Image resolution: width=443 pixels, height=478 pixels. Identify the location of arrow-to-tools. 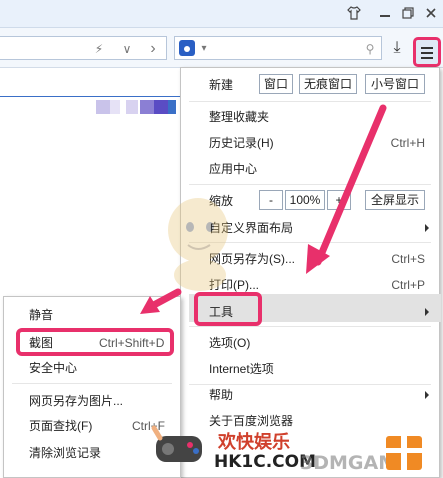
(346, 189).